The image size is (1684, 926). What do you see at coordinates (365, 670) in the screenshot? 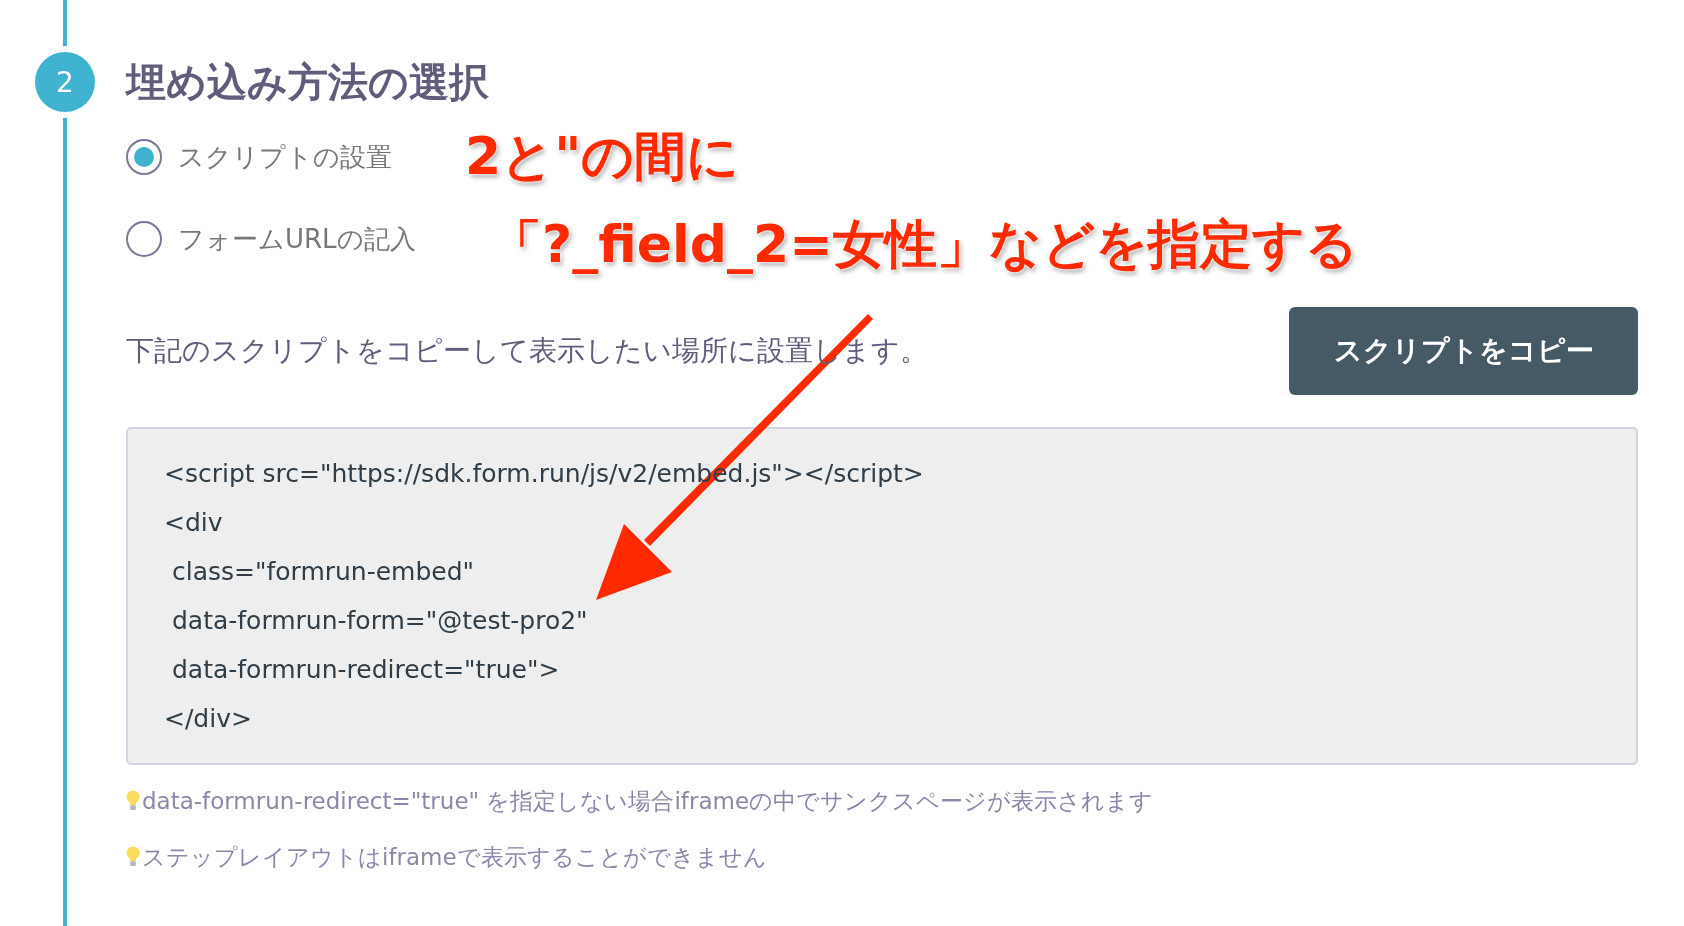
I see `code-line: data-formrun-redirect="true">` at bounding box center [365, 670].